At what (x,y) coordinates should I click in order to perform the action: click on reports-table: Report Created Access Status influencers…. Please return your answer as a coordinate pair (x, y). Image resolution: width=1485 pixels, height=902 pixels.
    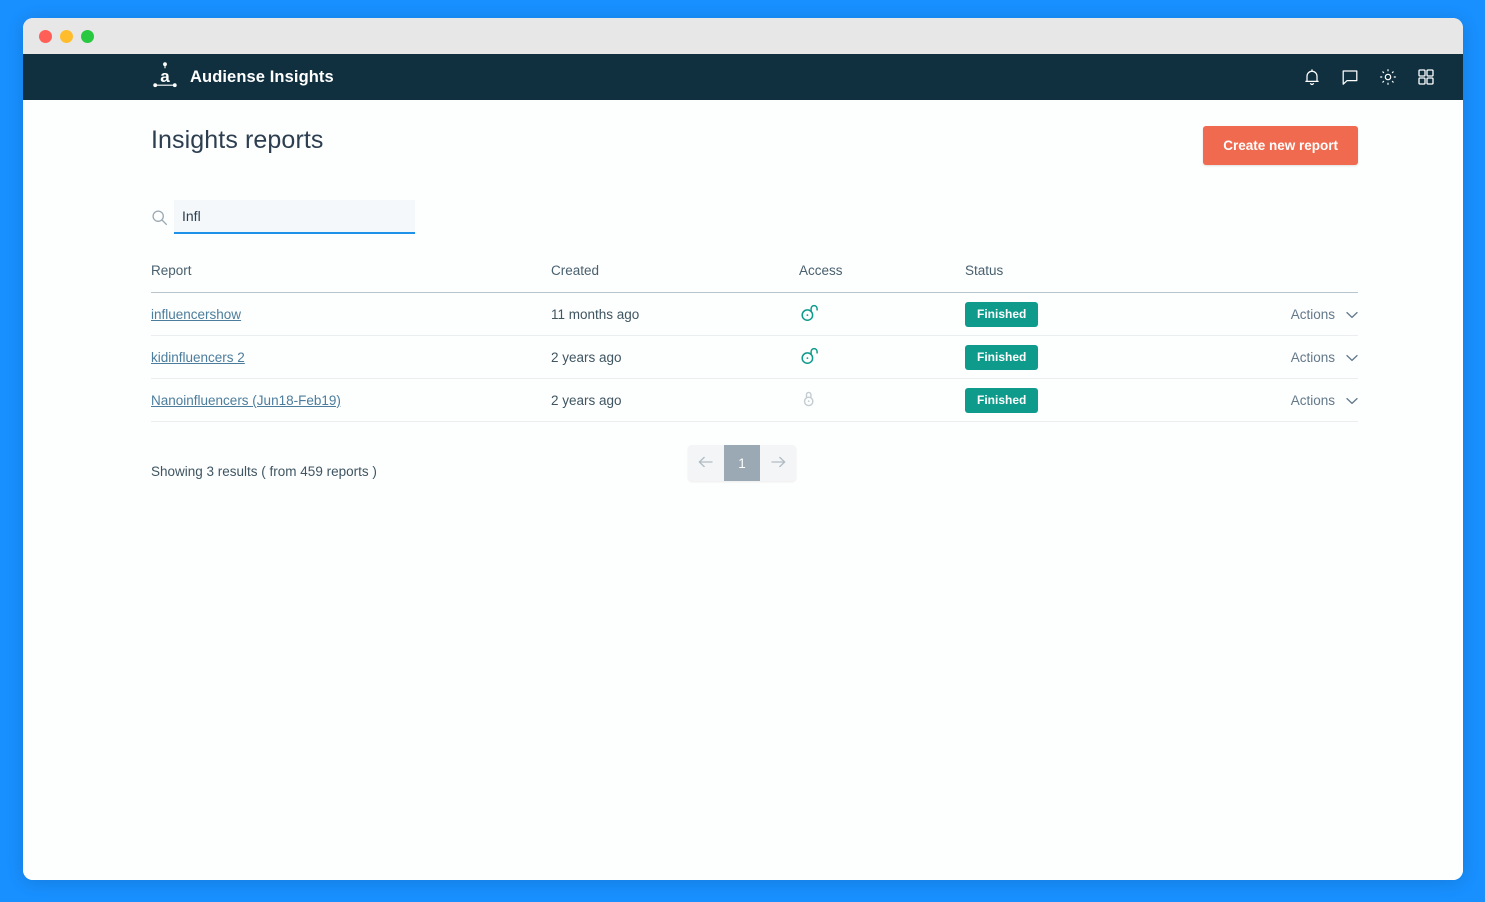
    Looking at the image, I should click on (754, 342).